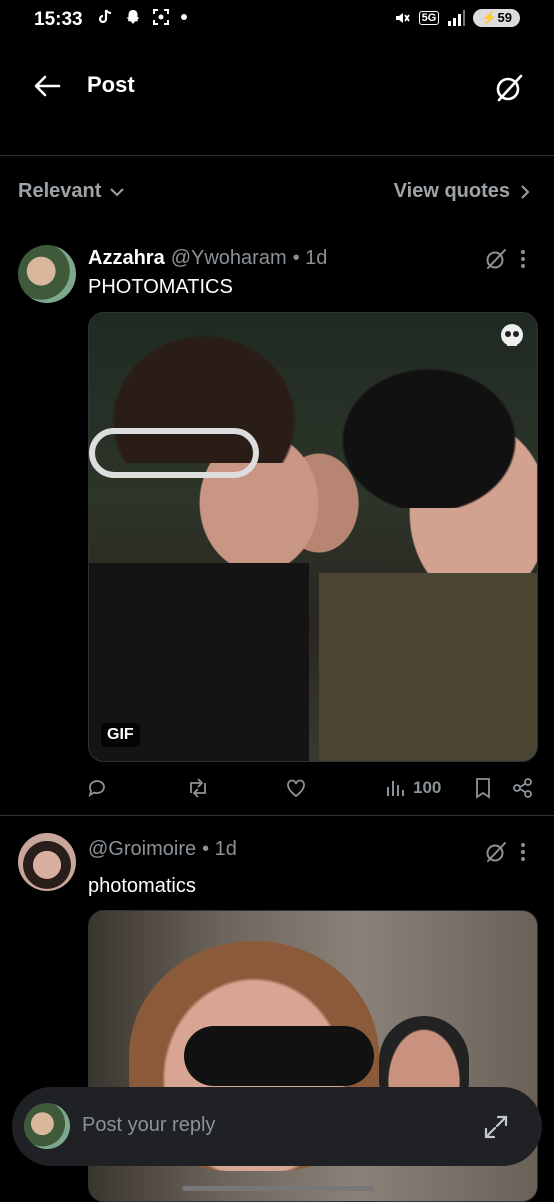 The image size is (554, 1202). I want to click on reply-icon, so click(96, 788).